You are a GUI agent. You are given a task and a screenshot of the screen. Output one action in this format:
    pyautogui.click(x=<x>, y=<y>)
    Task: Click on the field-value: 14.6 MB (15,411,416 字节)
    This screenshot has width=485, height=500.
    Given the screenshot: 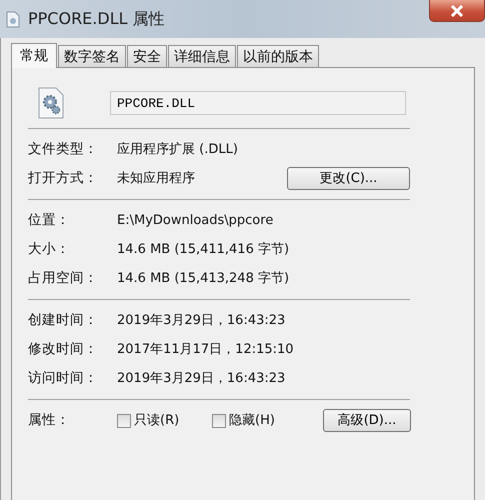 What is the action you would take?
    pyautogui.click(x=203, y=249)
    